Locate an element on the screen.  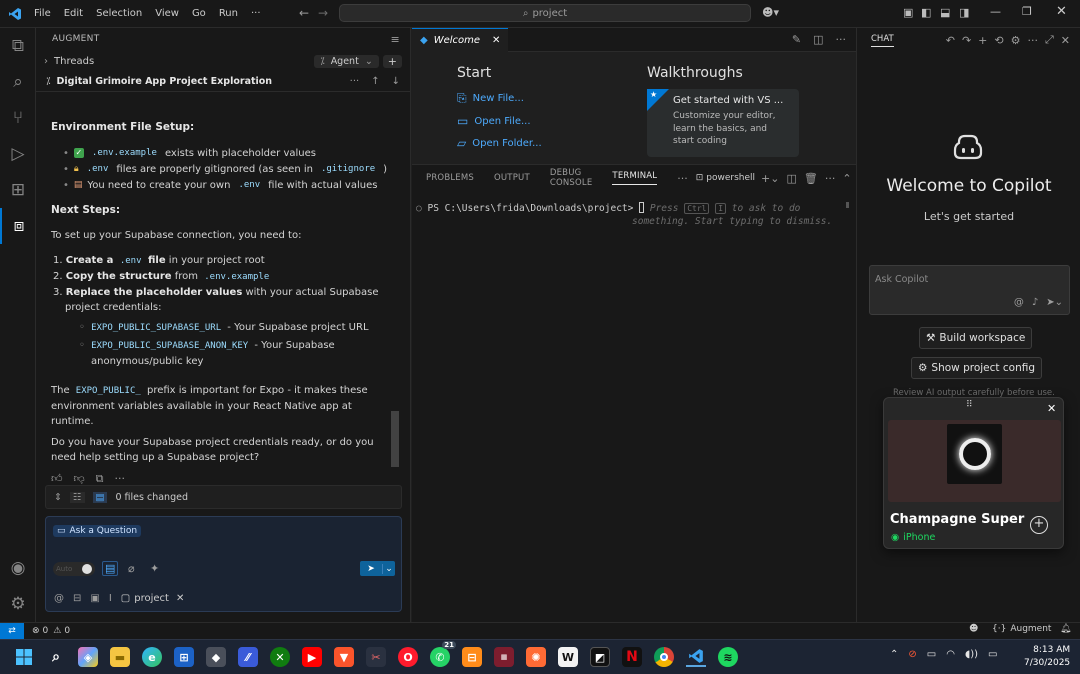
minimize-icon: — is located at coordinates (995, 11).